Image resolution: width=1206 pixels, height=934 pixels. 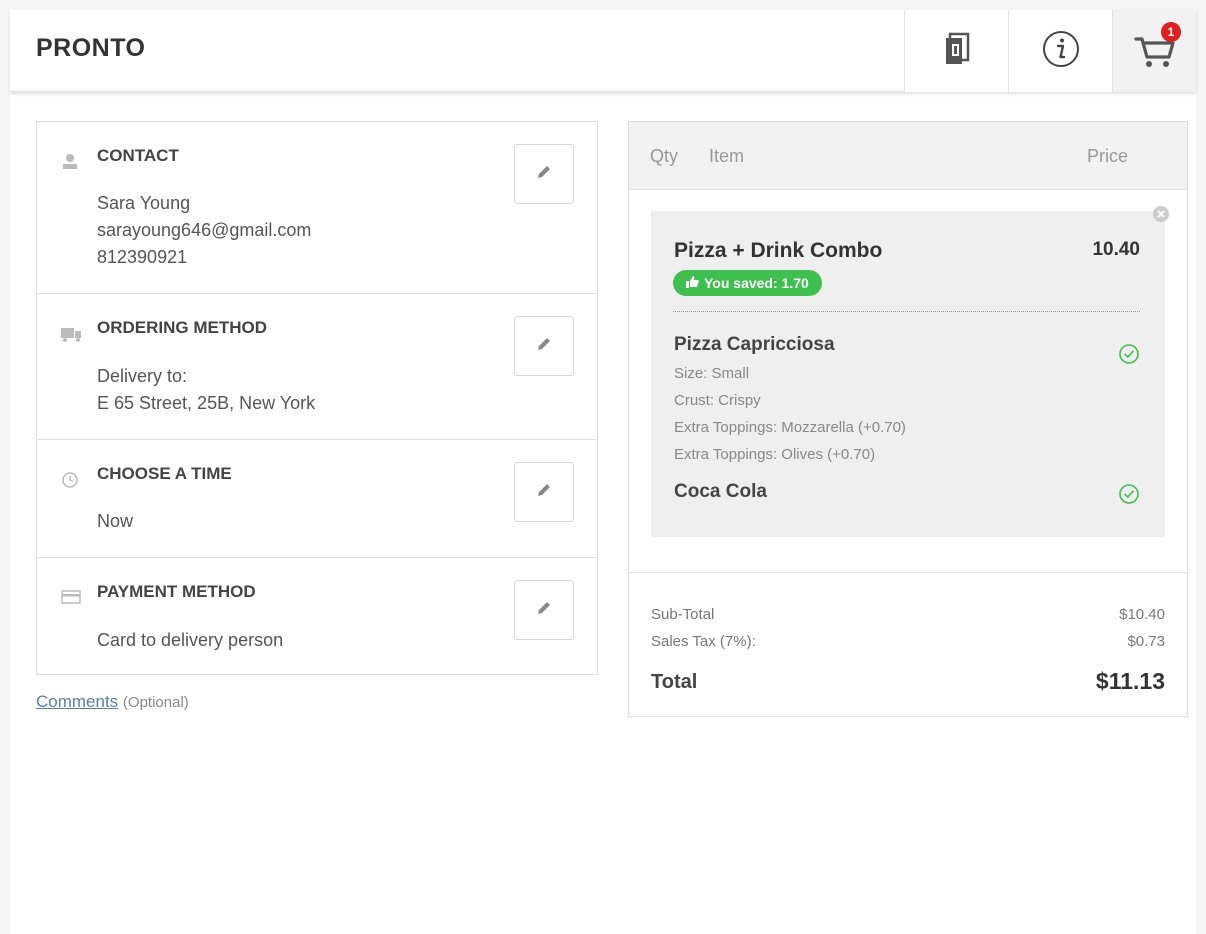 I want to click on item-column-header: Item, so click(x=727, y=156).